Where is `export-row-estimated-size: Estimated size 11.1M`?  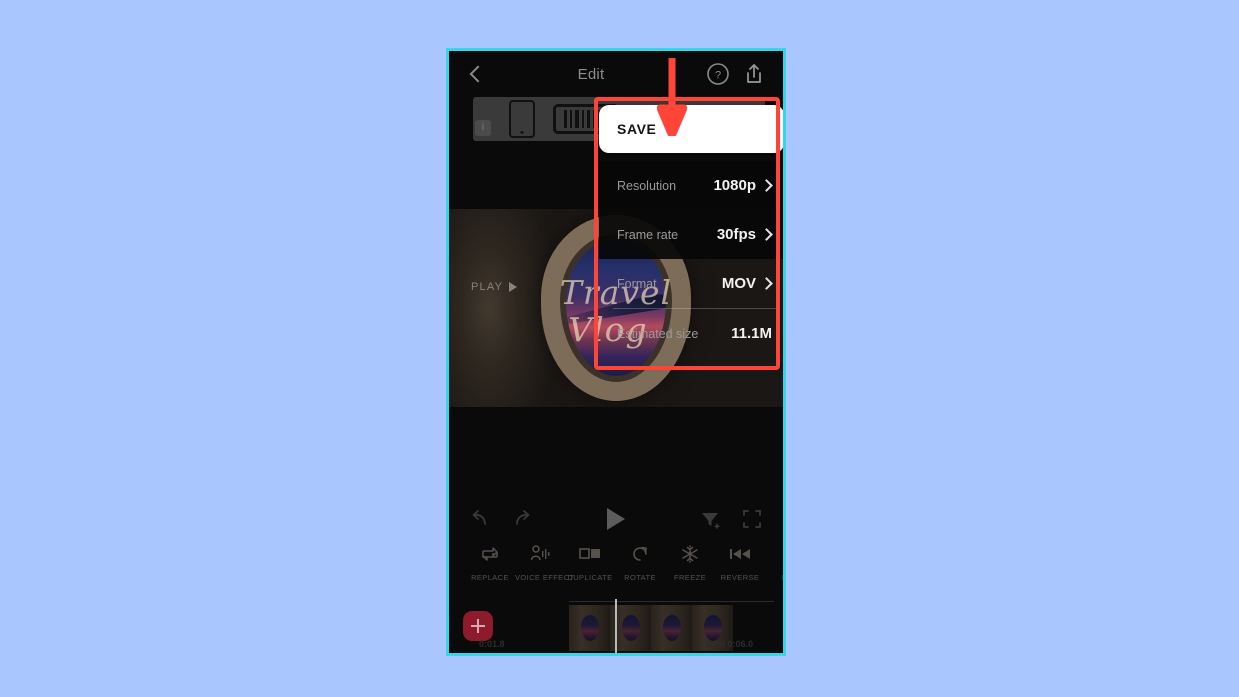
export-row-estimated-size: Estimated size 11.1M is located at coordinates (691, 333).